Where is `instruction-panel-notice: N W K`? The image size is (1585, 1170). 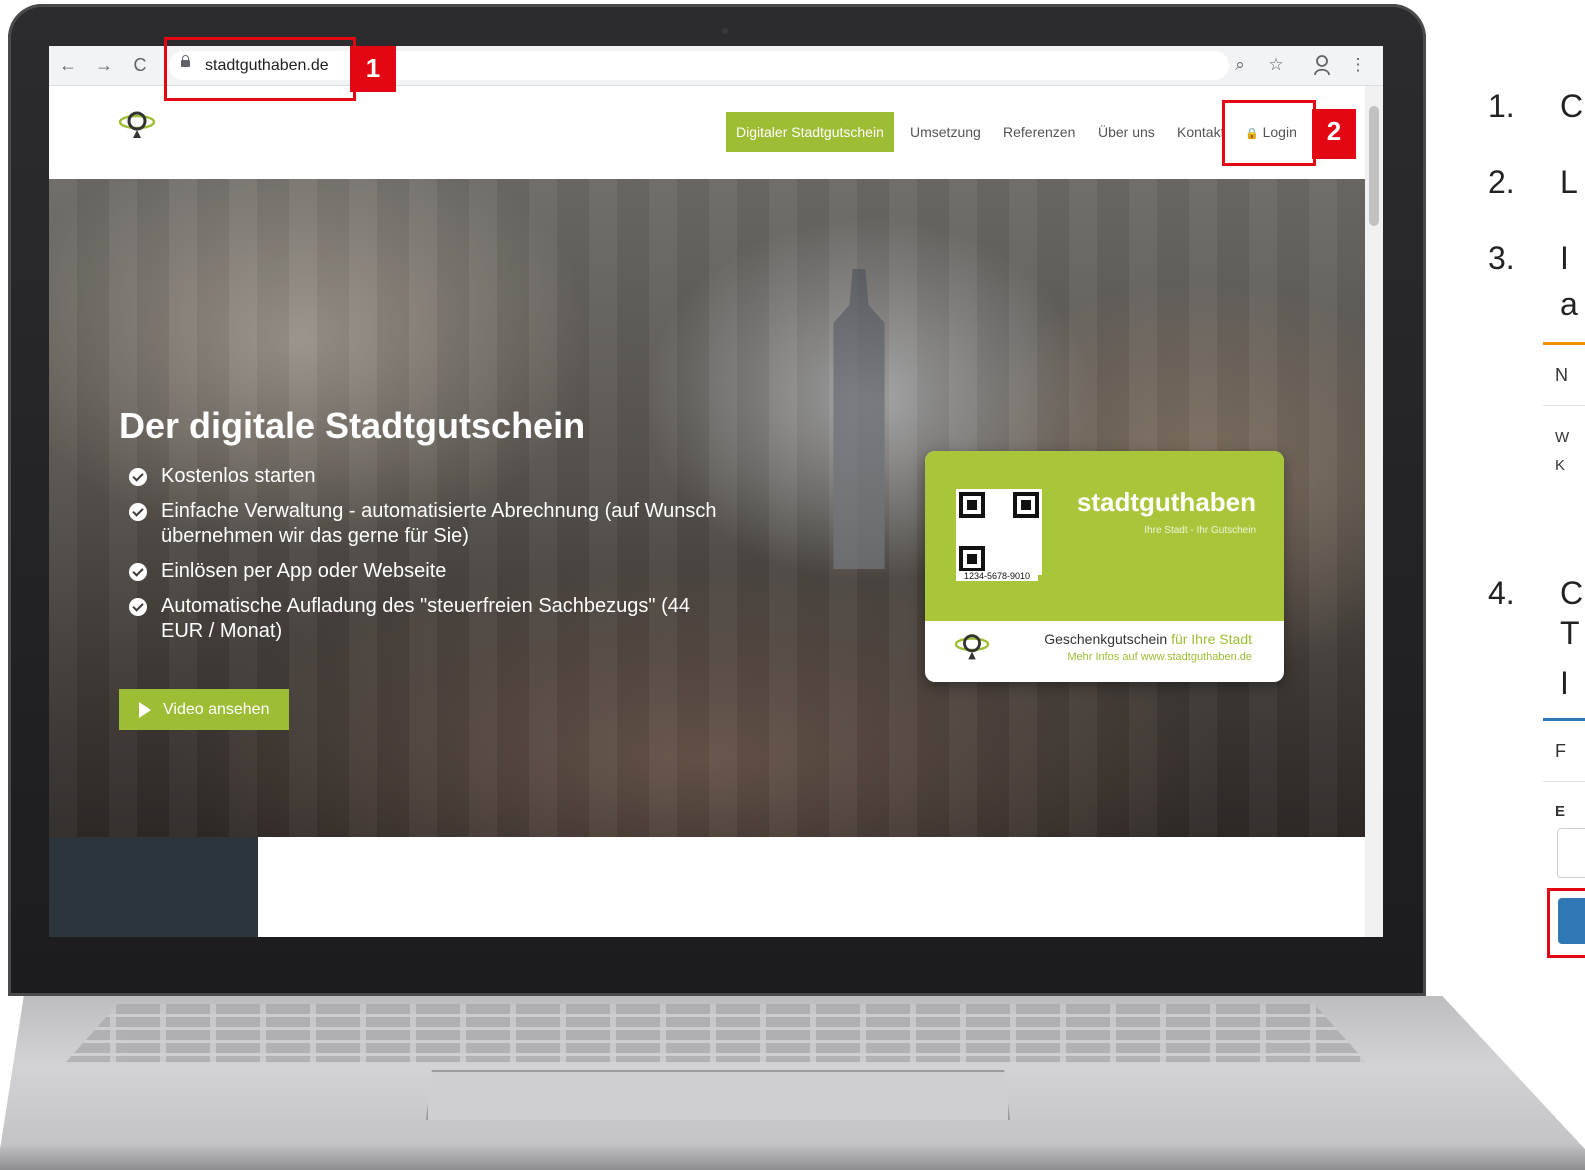 instruction-panel-notice: N W K is located at coordinates (1564, 428).